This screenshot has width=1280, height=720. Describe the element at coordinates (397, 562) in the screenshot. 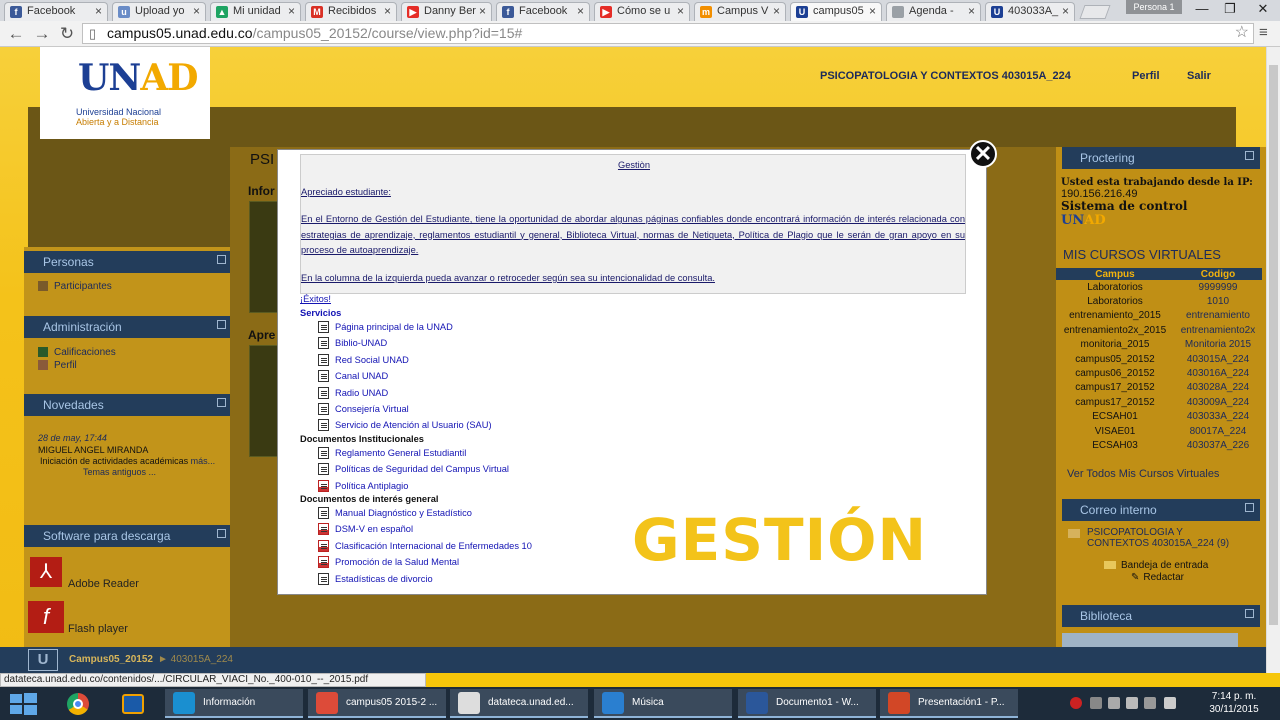

I see `modal-link: Promoción de la Salud Mental` at that location.